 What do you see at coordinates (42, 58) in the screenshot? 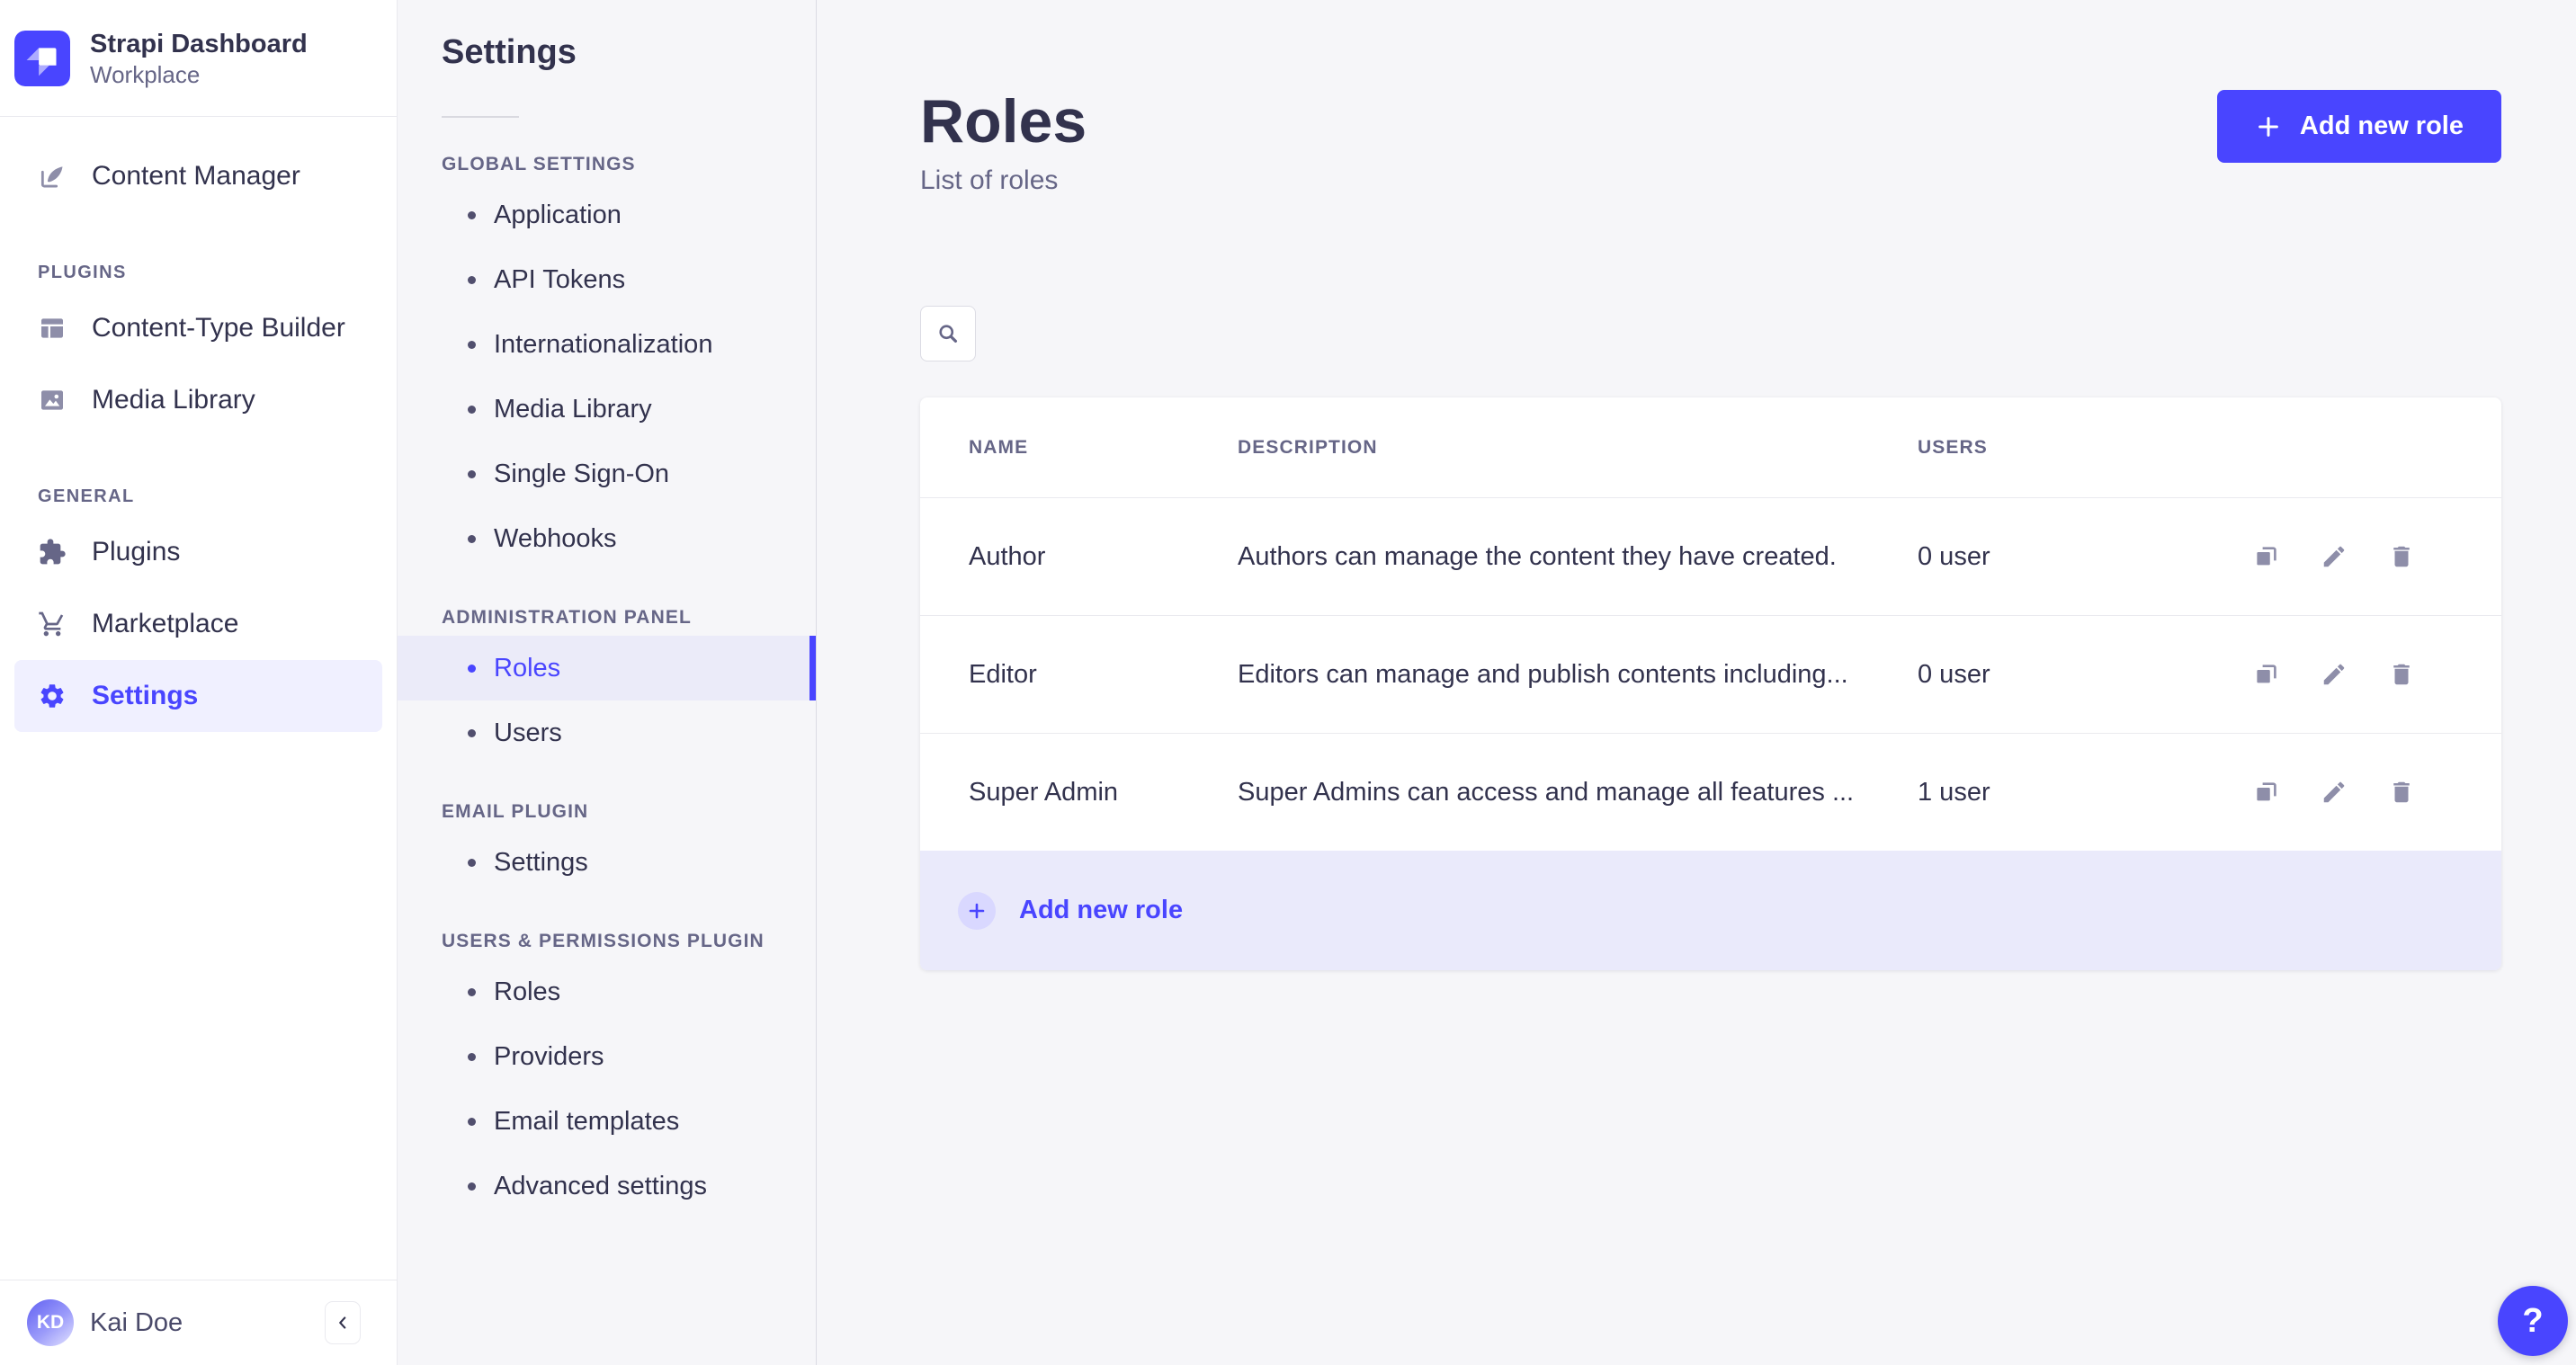
I see `strapi-logo` at bounding box center [42, 58].